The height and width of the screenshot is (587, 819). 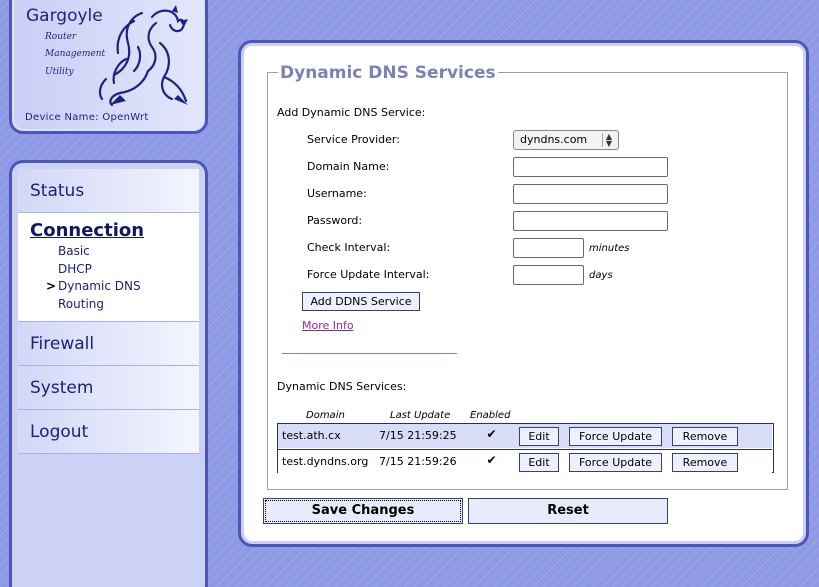 What do you see at coordinates (342, 386) in the screenshot?
I see `services-list-heading: Dynamic DNS Services:` at bounding box center [342, 386].